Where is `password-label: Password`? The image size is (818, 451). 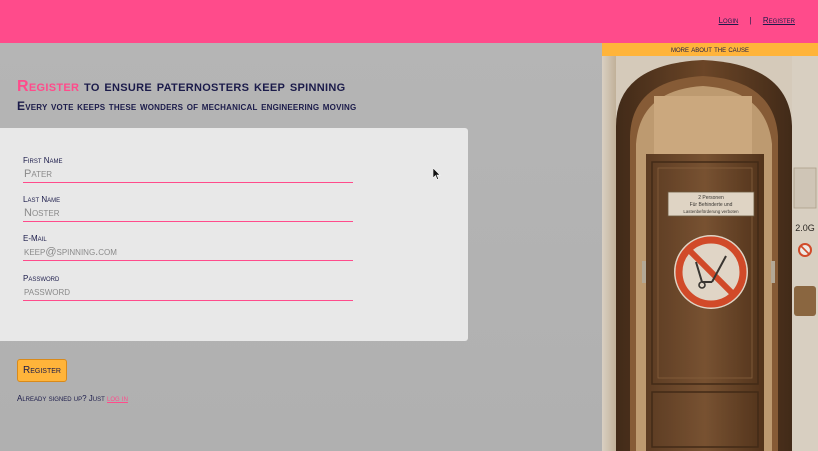 password-label: Password is located at coordinates (41, 278).